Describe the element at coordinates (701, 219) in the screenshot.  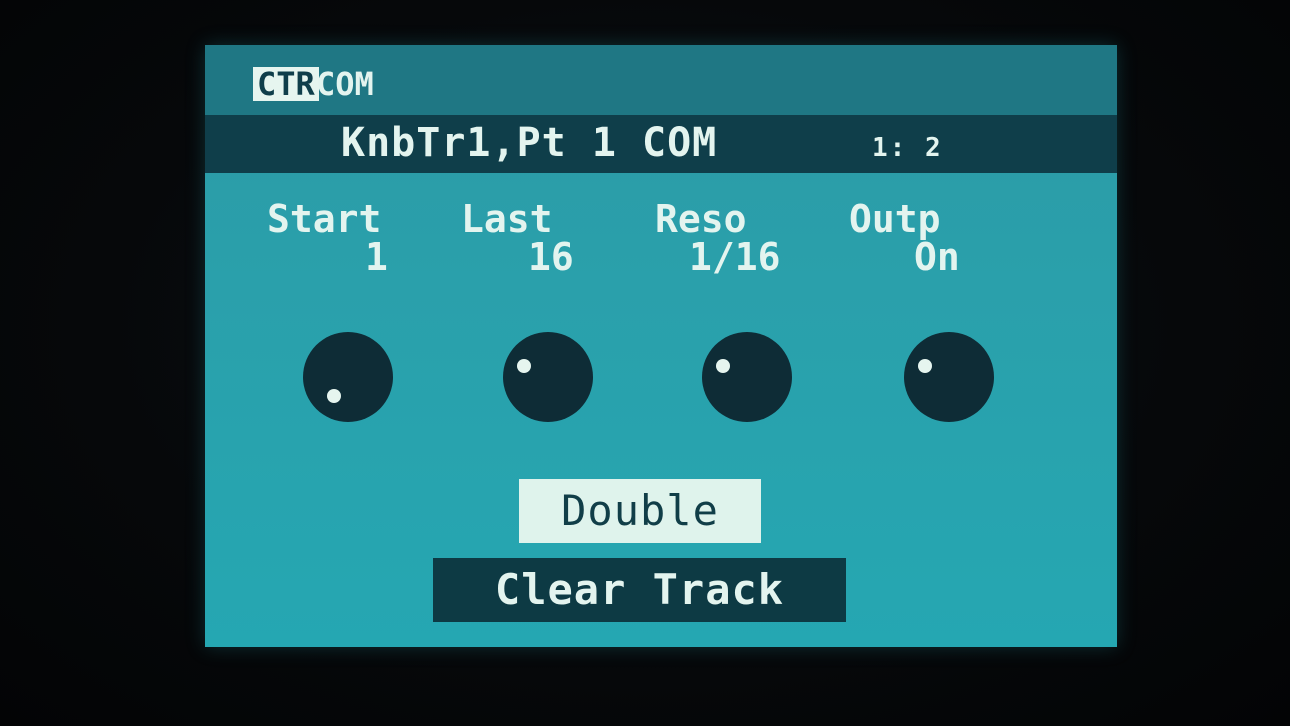
I see `param-label-reso: Reso` at that location.